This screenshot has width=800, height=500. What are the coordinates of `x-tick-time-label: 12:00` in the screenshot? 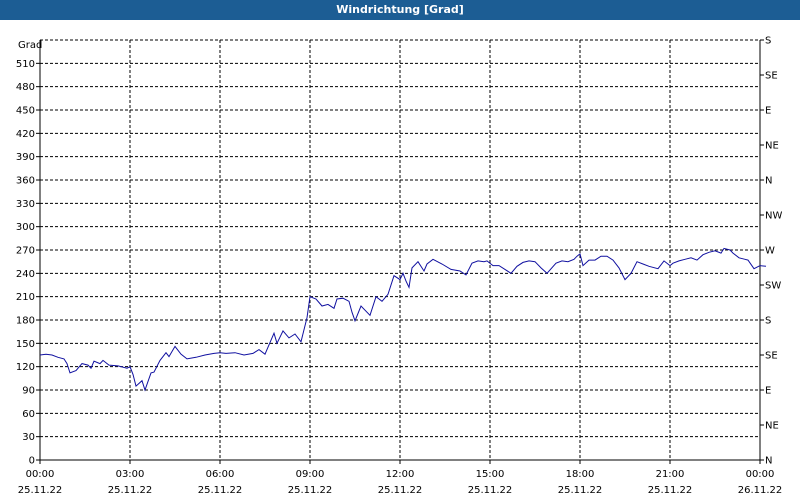 It's located at (400, 474).